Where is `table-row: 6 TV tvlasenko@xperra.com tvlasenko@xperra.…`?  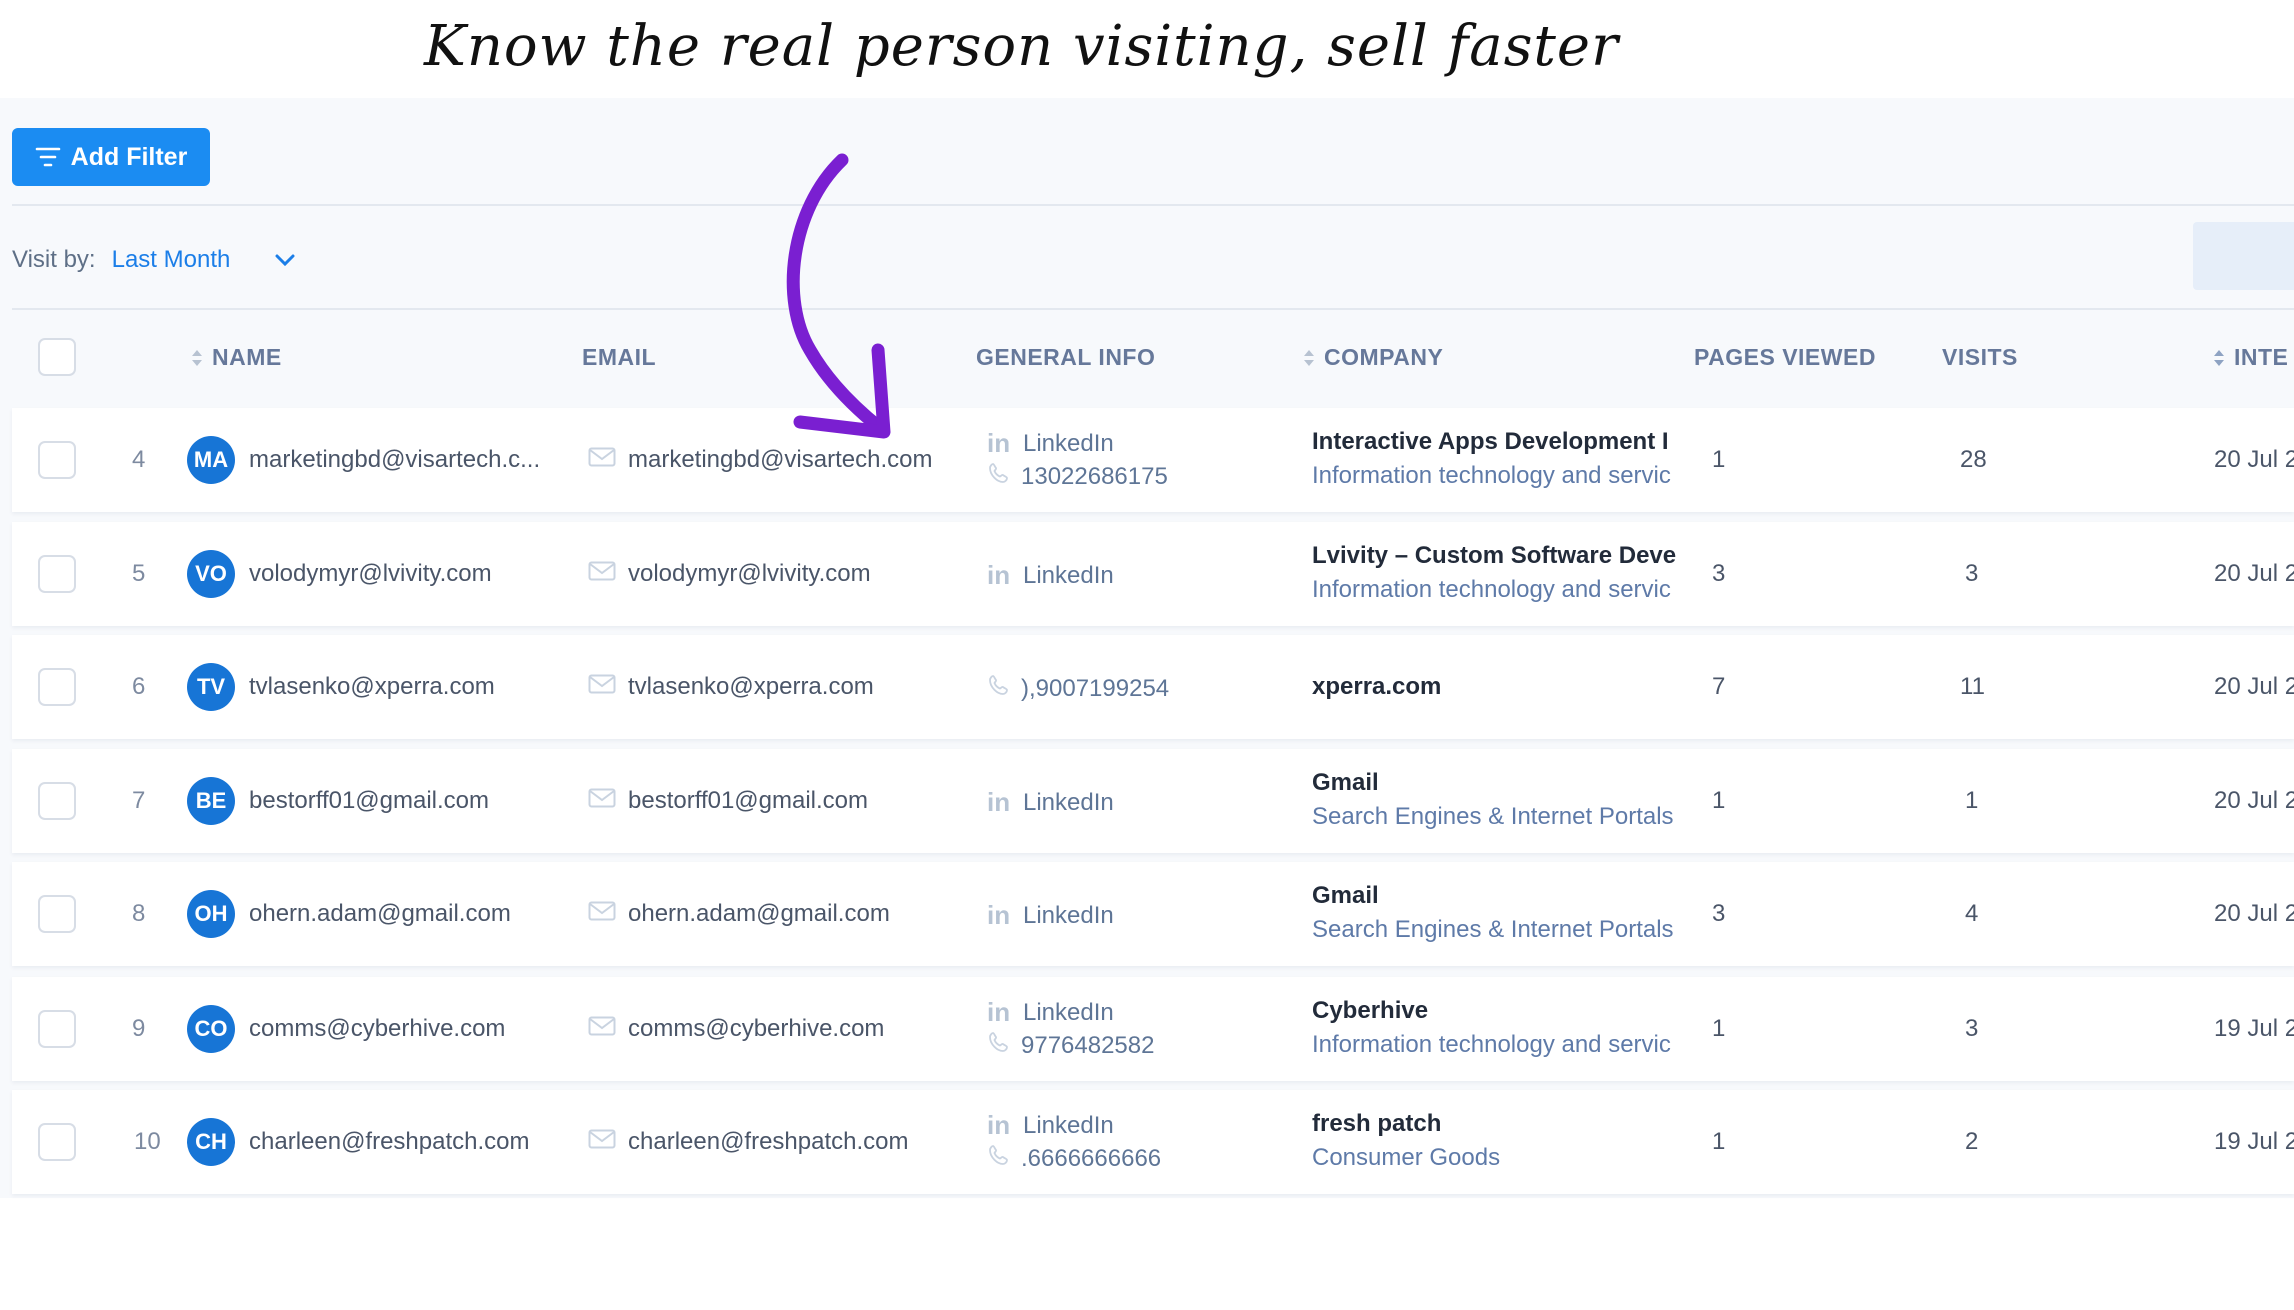 table-row: 6 TV tvlasenko@xperra.com tvlasenko@xperra.… is located at coordinates (1153, 687).